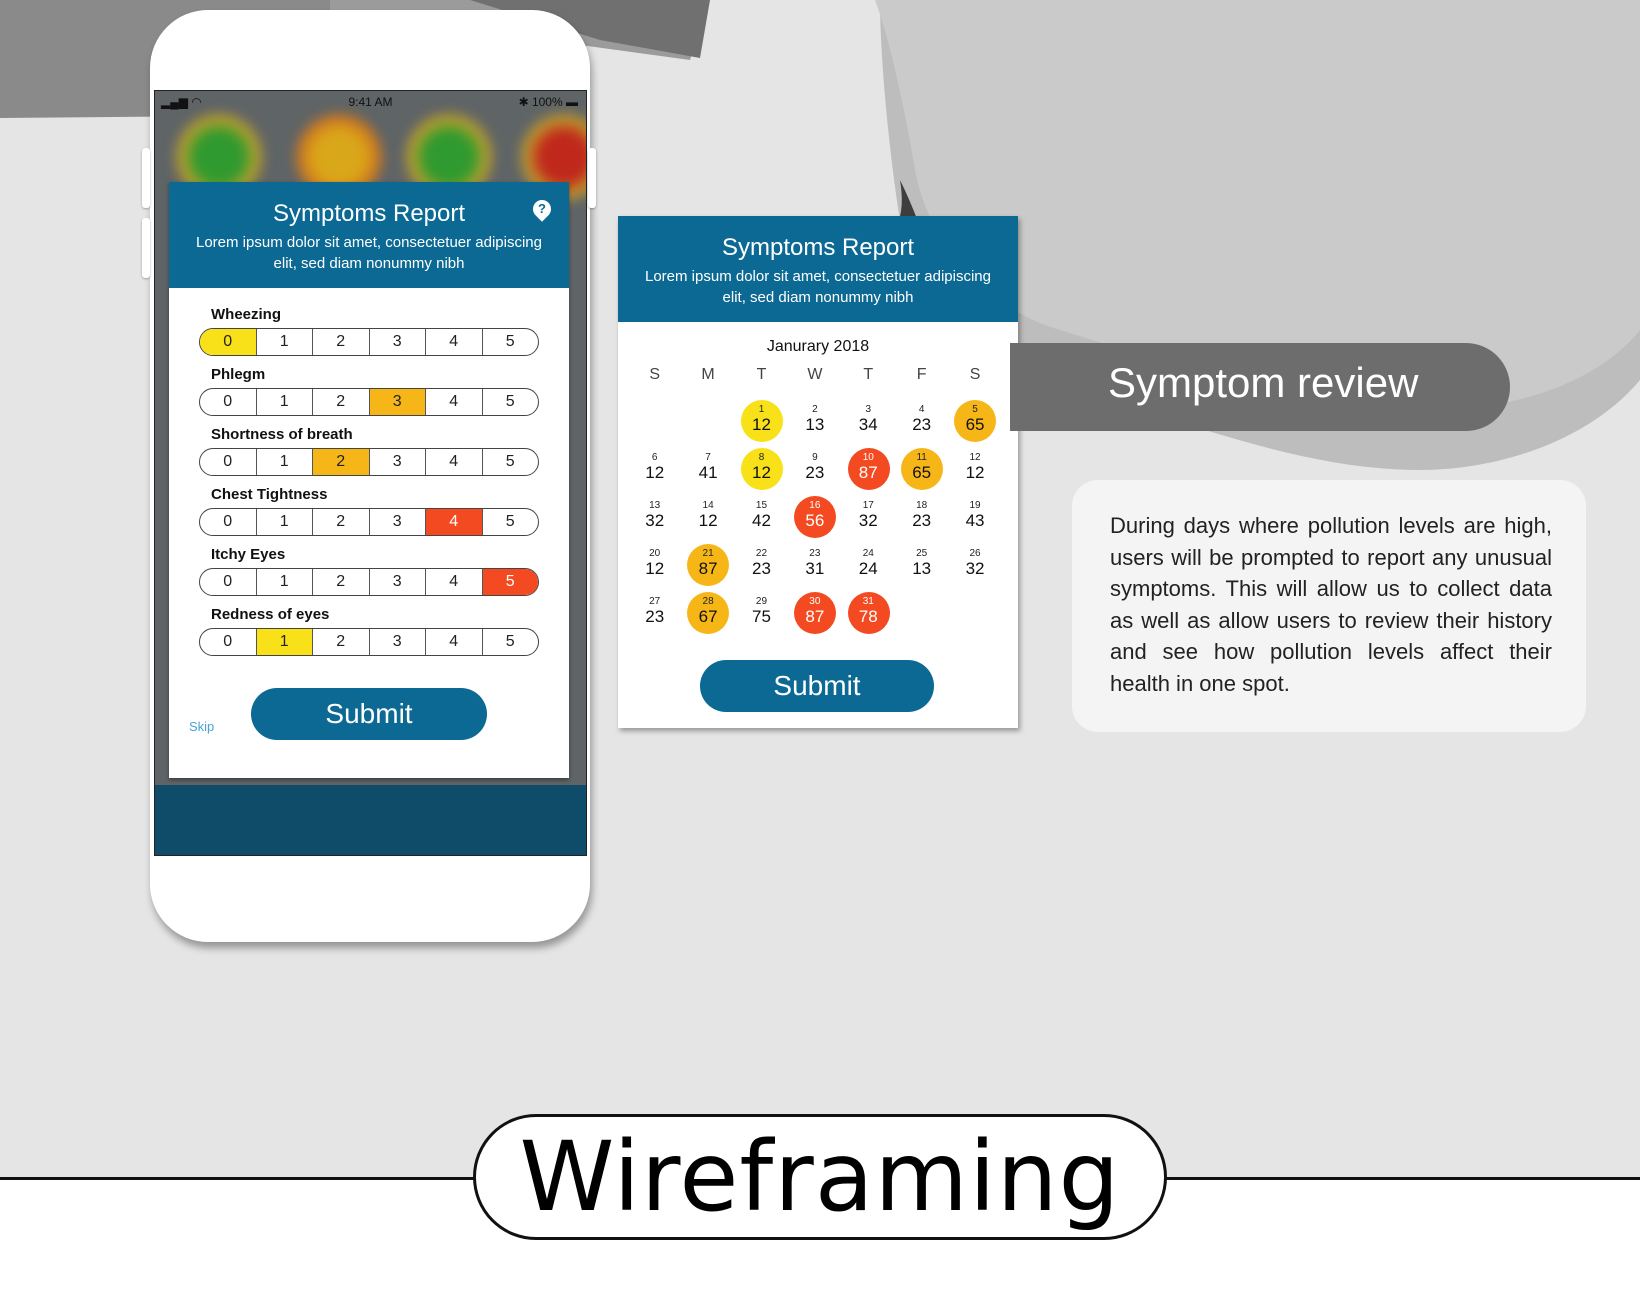 The height and width of the screenshot is (1291, 1640). Describe the element at coordinates (654, 470) in the screenshot. I see `calendar-day: 6 12` at that location.